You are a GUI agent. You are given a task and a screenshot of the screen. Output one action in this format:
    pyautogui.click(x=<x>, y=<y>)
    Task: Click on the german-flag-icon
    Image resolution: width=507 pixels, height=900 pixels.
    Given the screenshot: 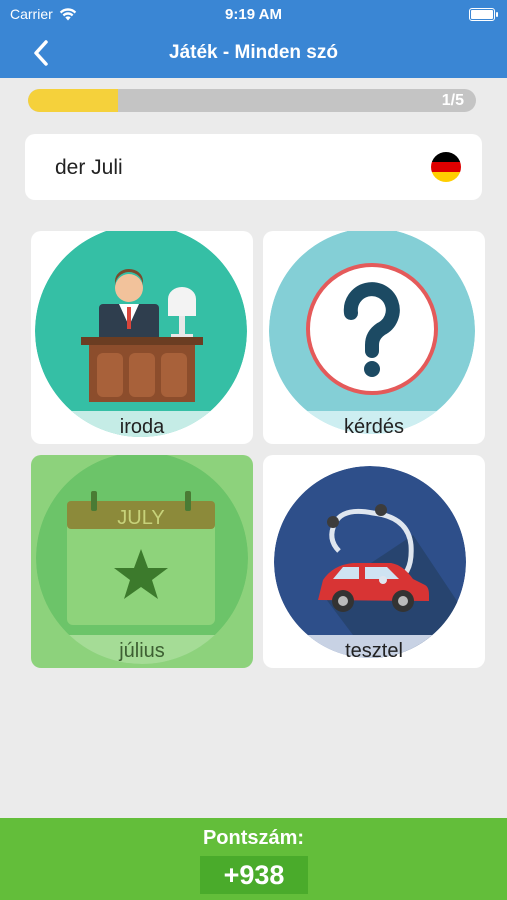 What is the action you would take?
    pyautogui.click(x=446, y=167)
    